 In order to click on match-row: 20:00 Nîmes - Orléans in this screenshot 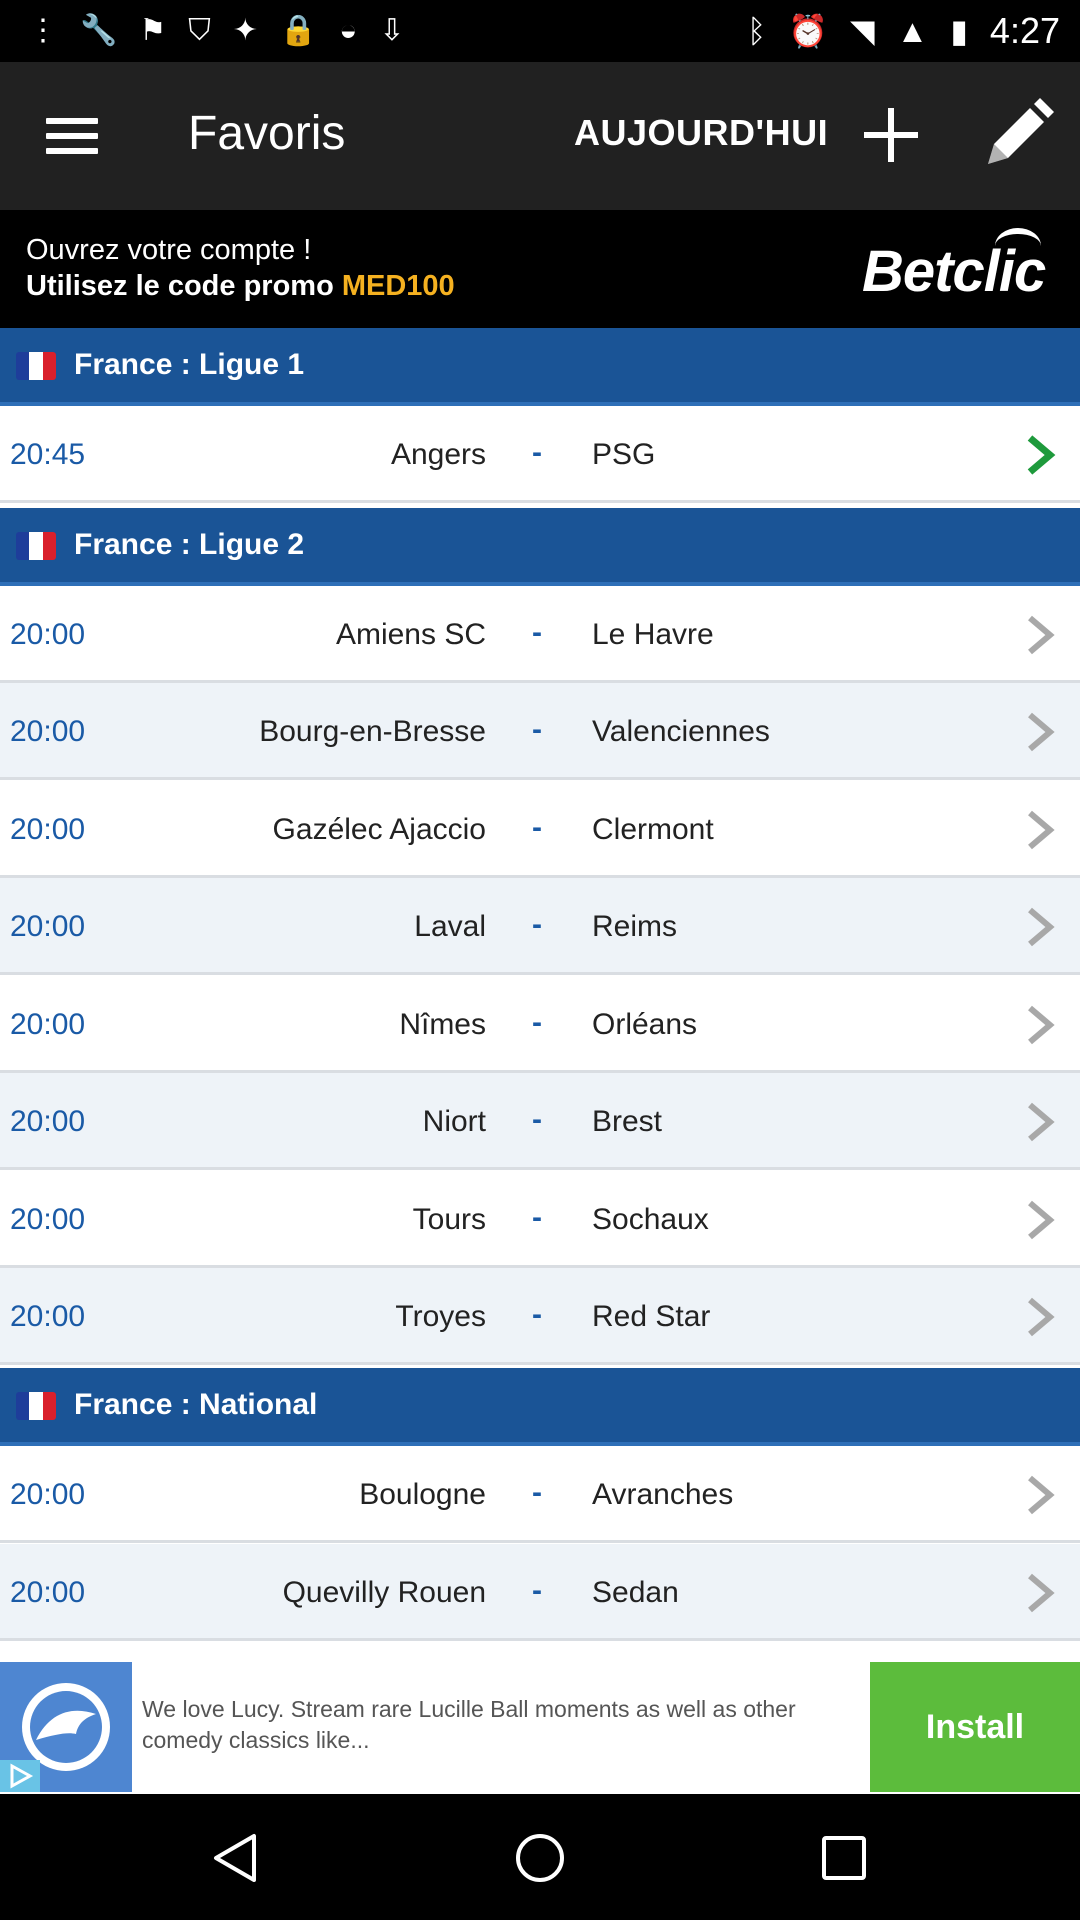, I will do `click(540, 1024)`.